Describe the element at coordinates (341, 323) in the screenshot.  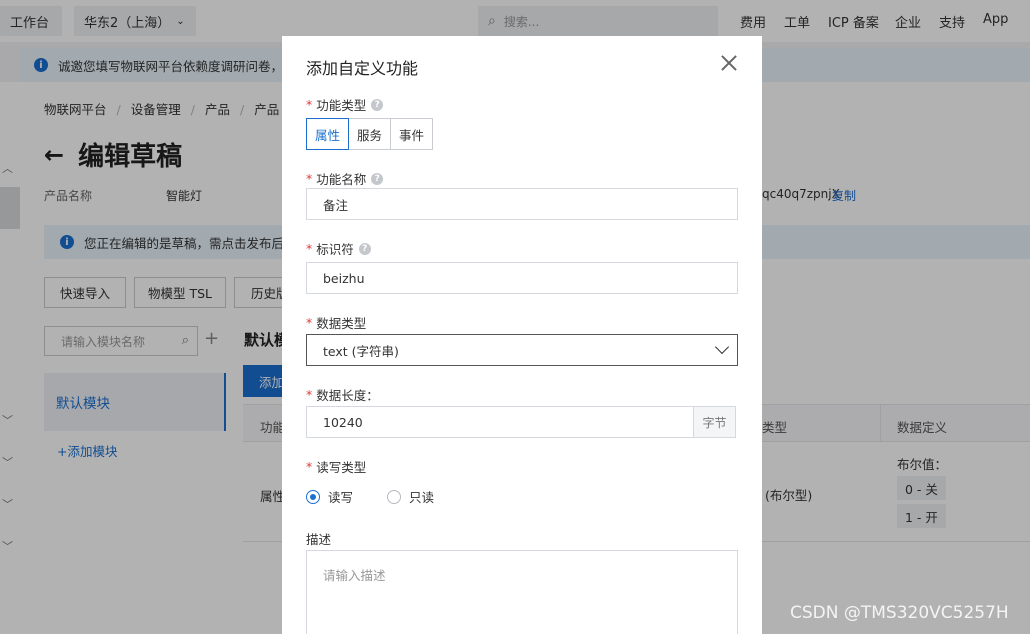
I see `datatype-label-text: 数据类型` at that location.